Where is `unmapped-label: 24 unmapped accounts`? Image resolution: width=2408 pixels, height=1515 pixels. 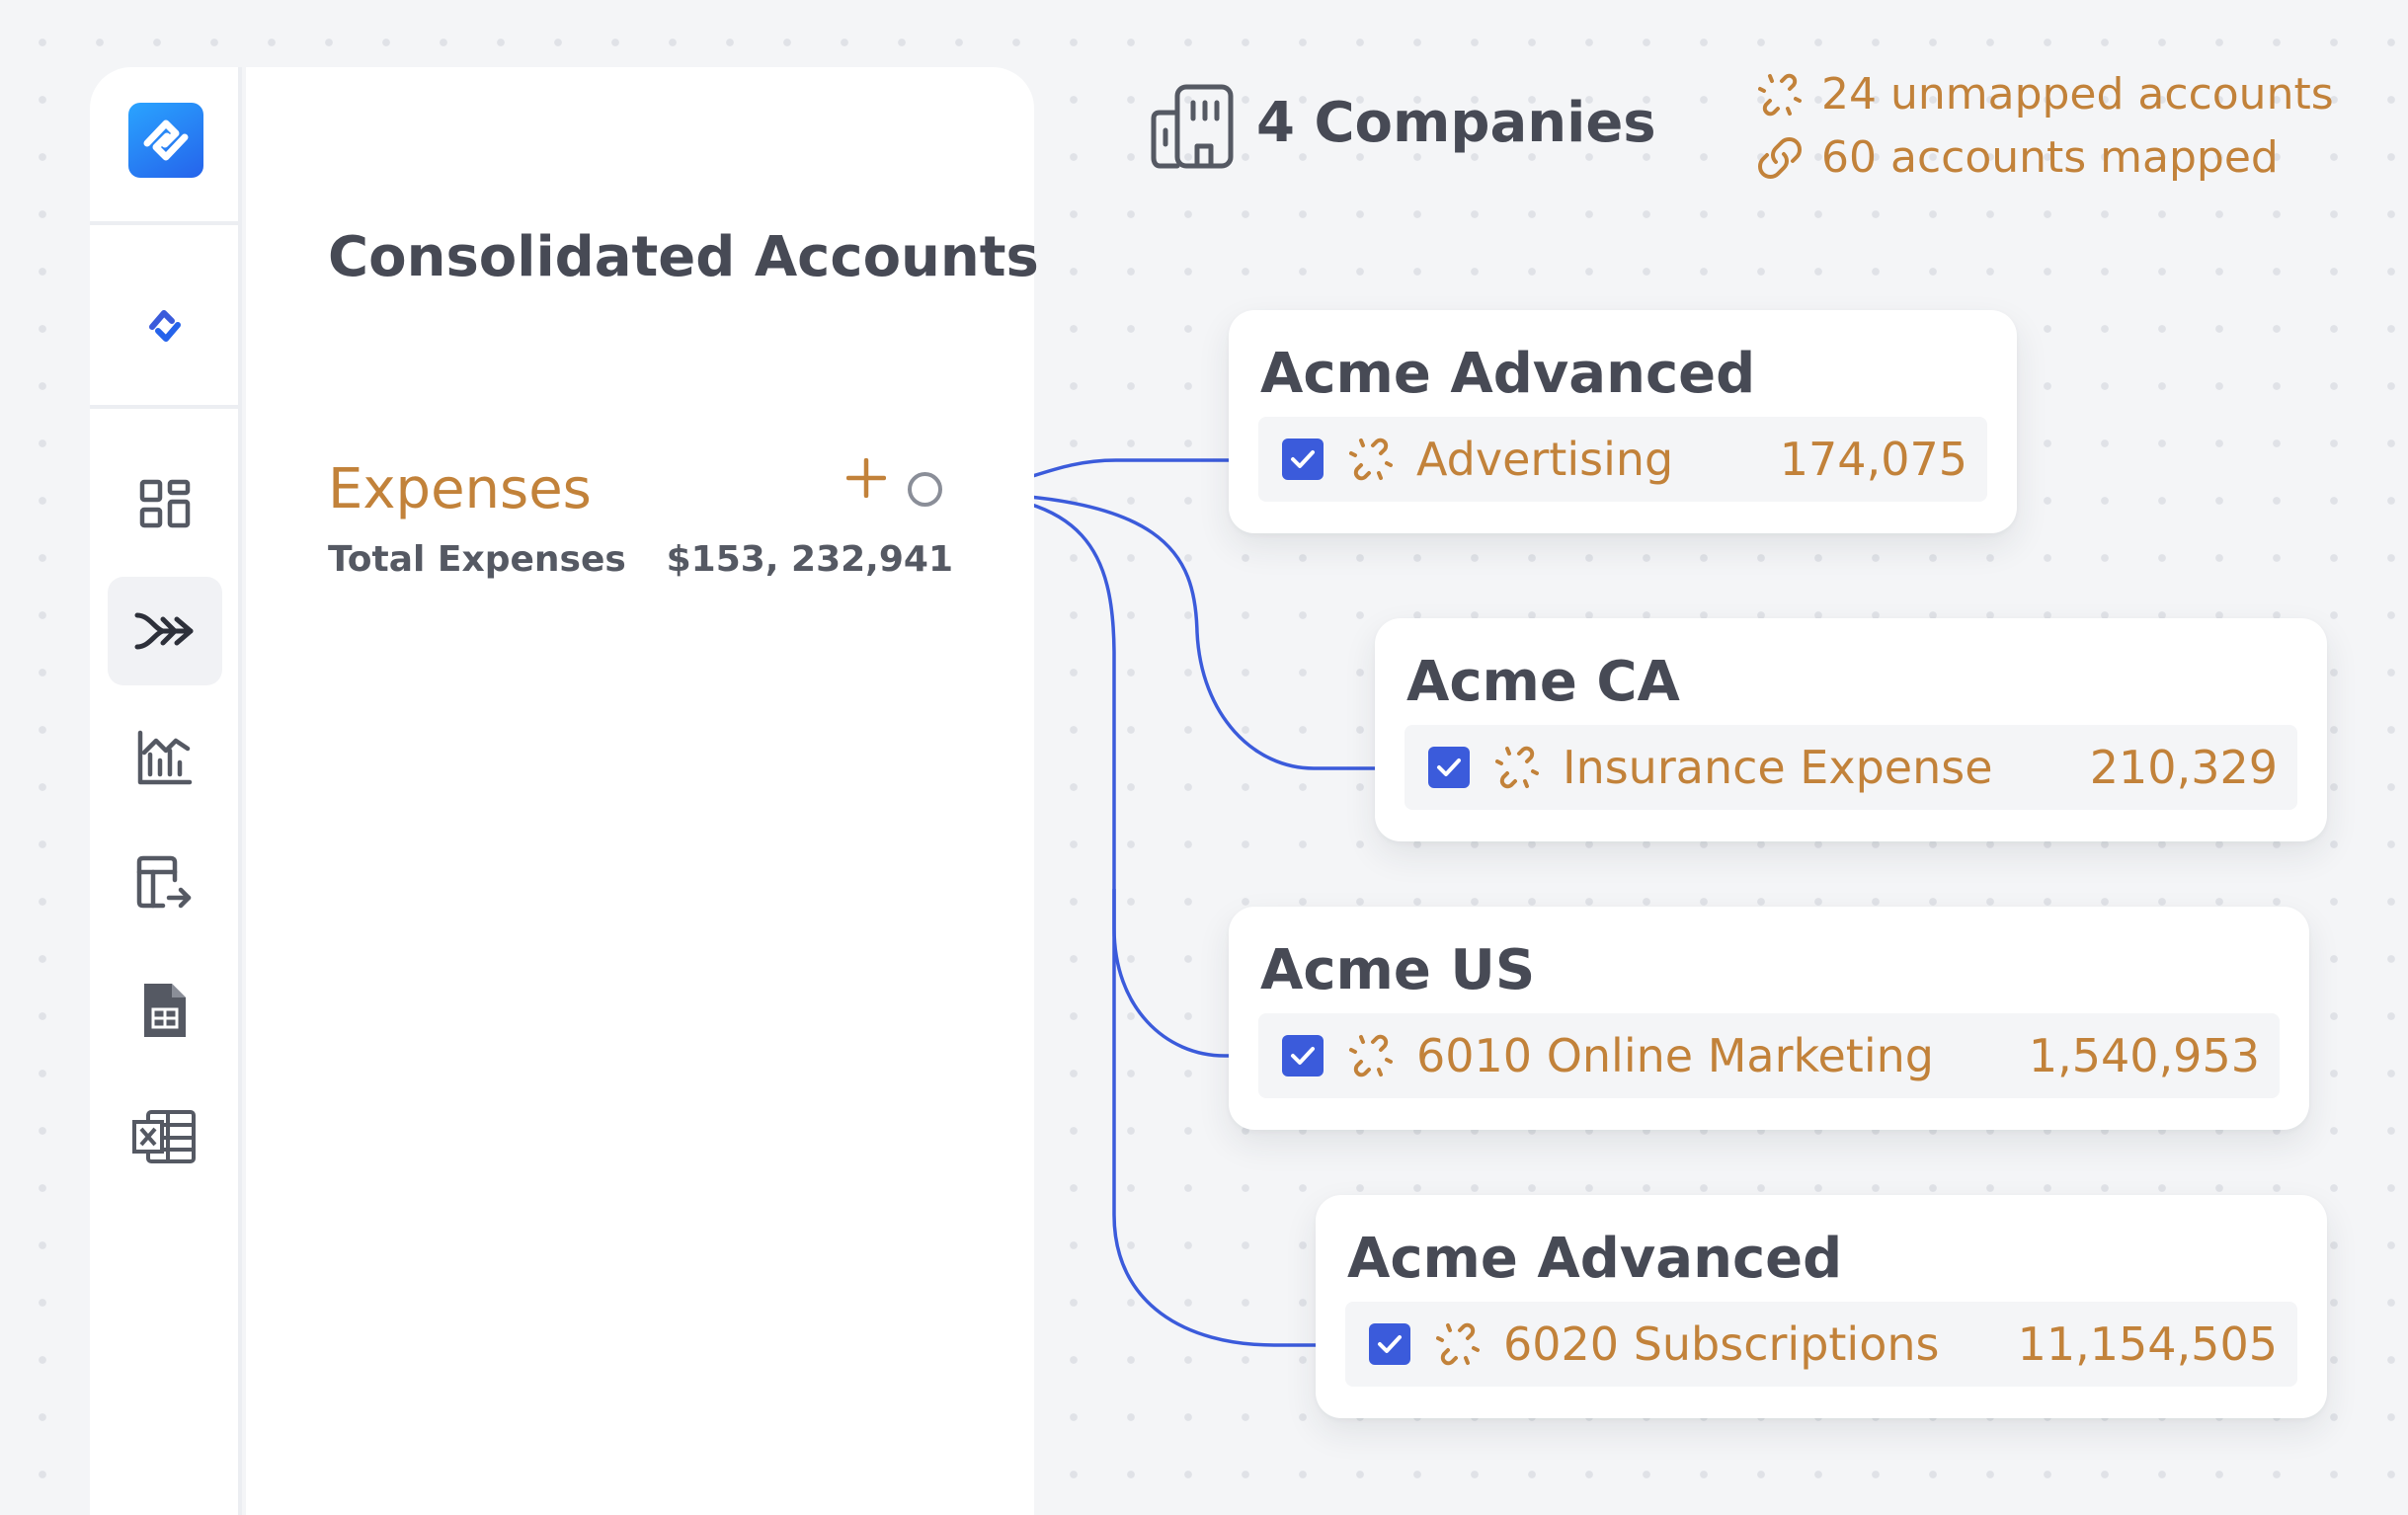
unmapped-label: 24 unmapped accounts is located at coordinates (2078, 94).